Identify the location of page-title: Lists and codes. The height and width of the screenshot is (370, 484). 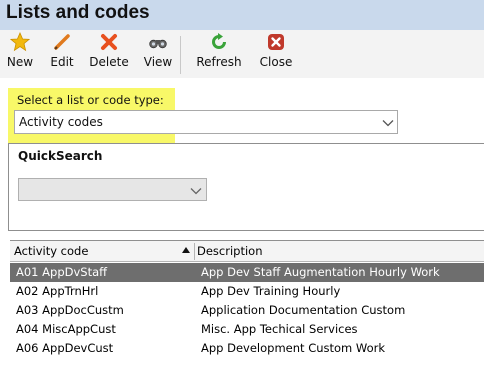
(78, 12).